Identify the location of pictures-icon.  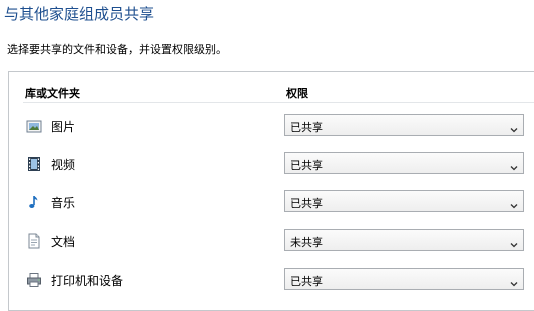
(34, 126).